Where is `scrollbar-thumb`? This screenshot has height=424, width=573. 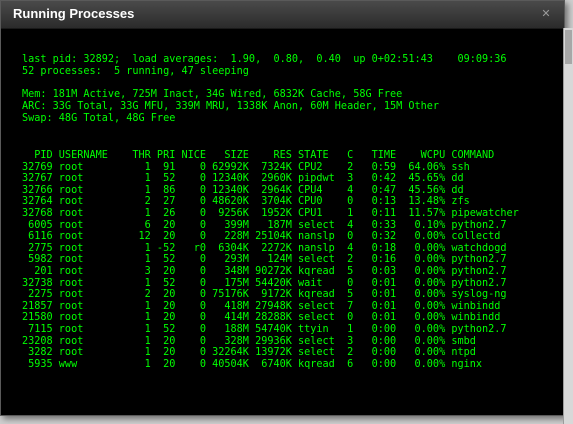
scrollbar-thumb is located at coordinates (568, 47).